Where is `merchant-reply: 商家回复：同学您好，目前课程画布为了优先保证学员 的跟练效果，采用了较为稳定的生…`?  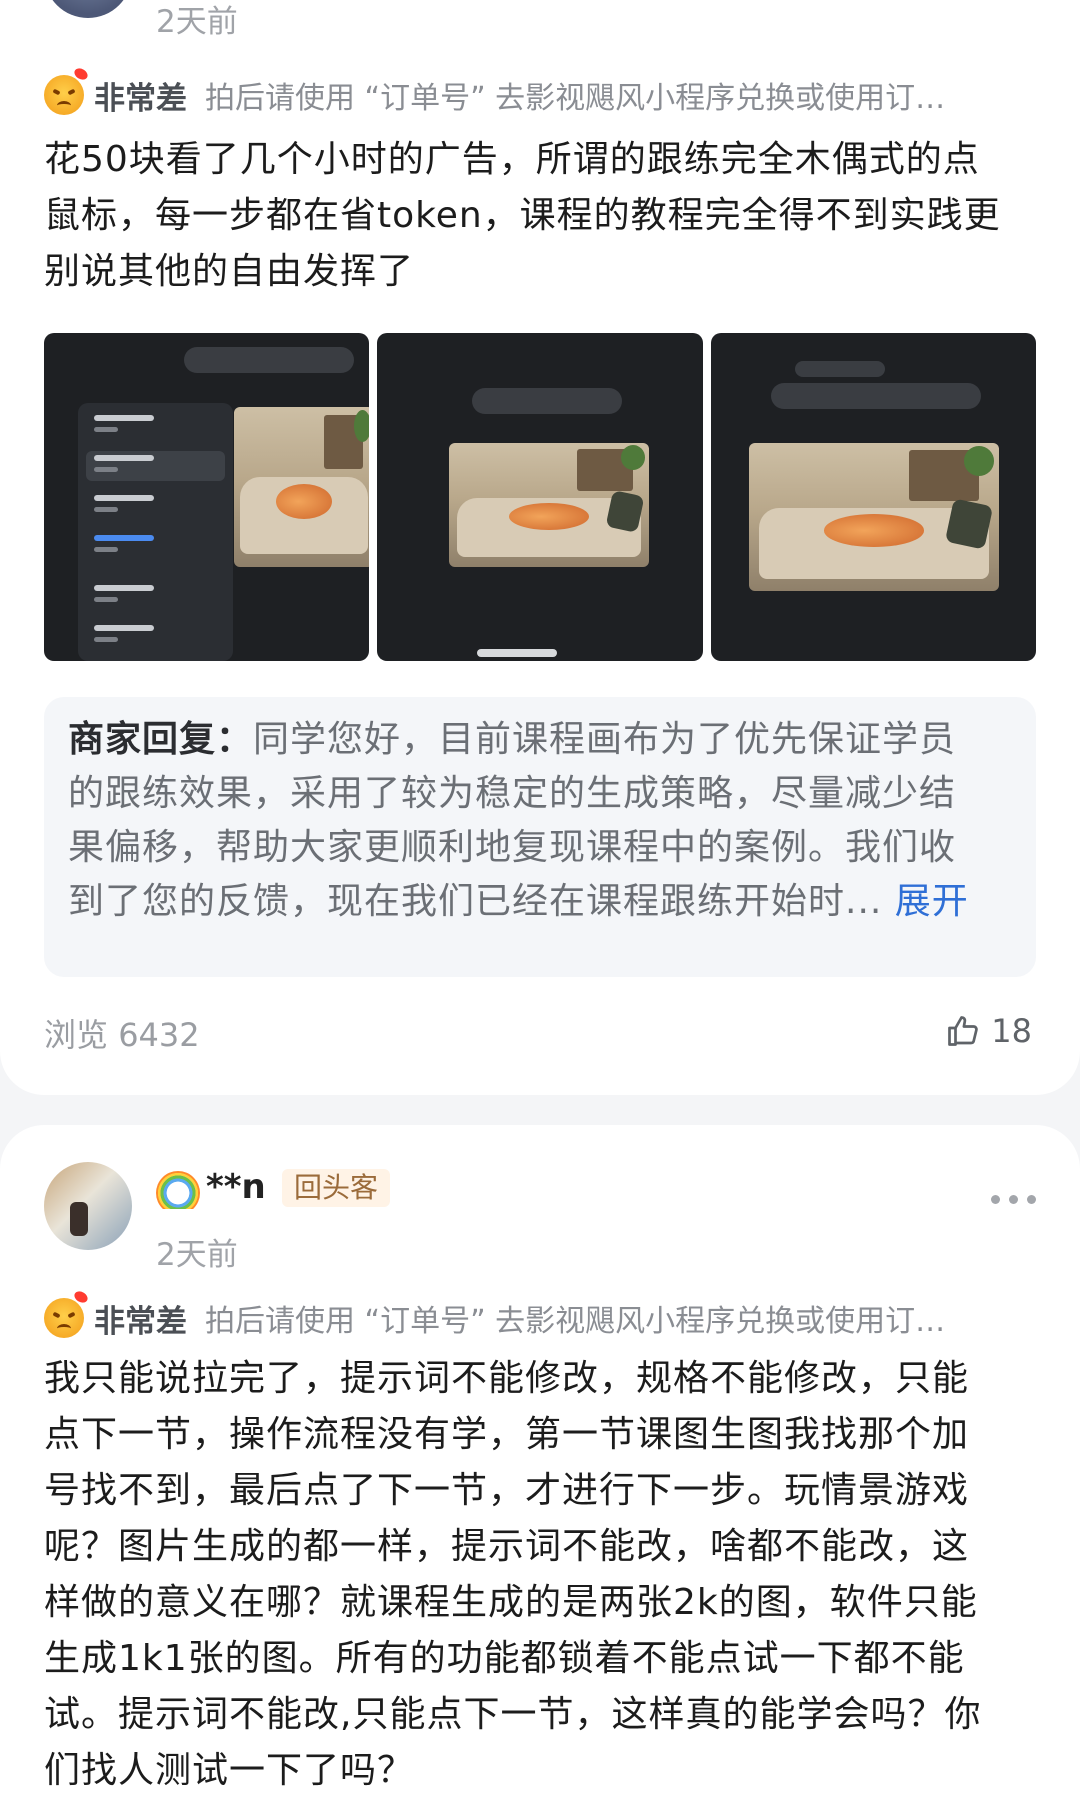 merchant-reply: 商家回复：同学您好，目前课程画布为了优先保证学员 的跟练效果，采用了较为稳定的生… is located at coordinates (540, 837).